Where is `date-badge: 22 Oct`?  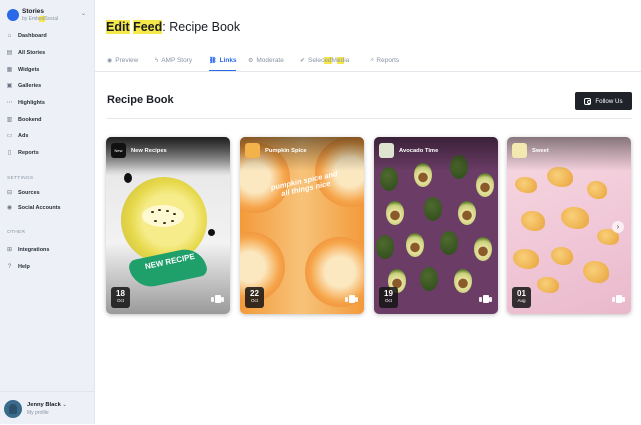
date-badge: 22 Oct is located at coordinates (254, 297).